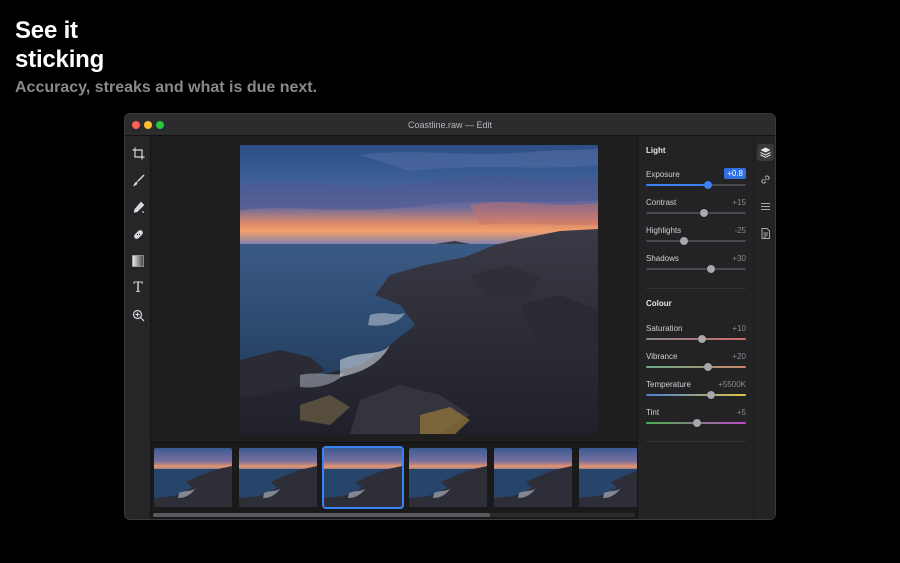  I want to click on adjustment-label: Saturation, so click(664, 328).